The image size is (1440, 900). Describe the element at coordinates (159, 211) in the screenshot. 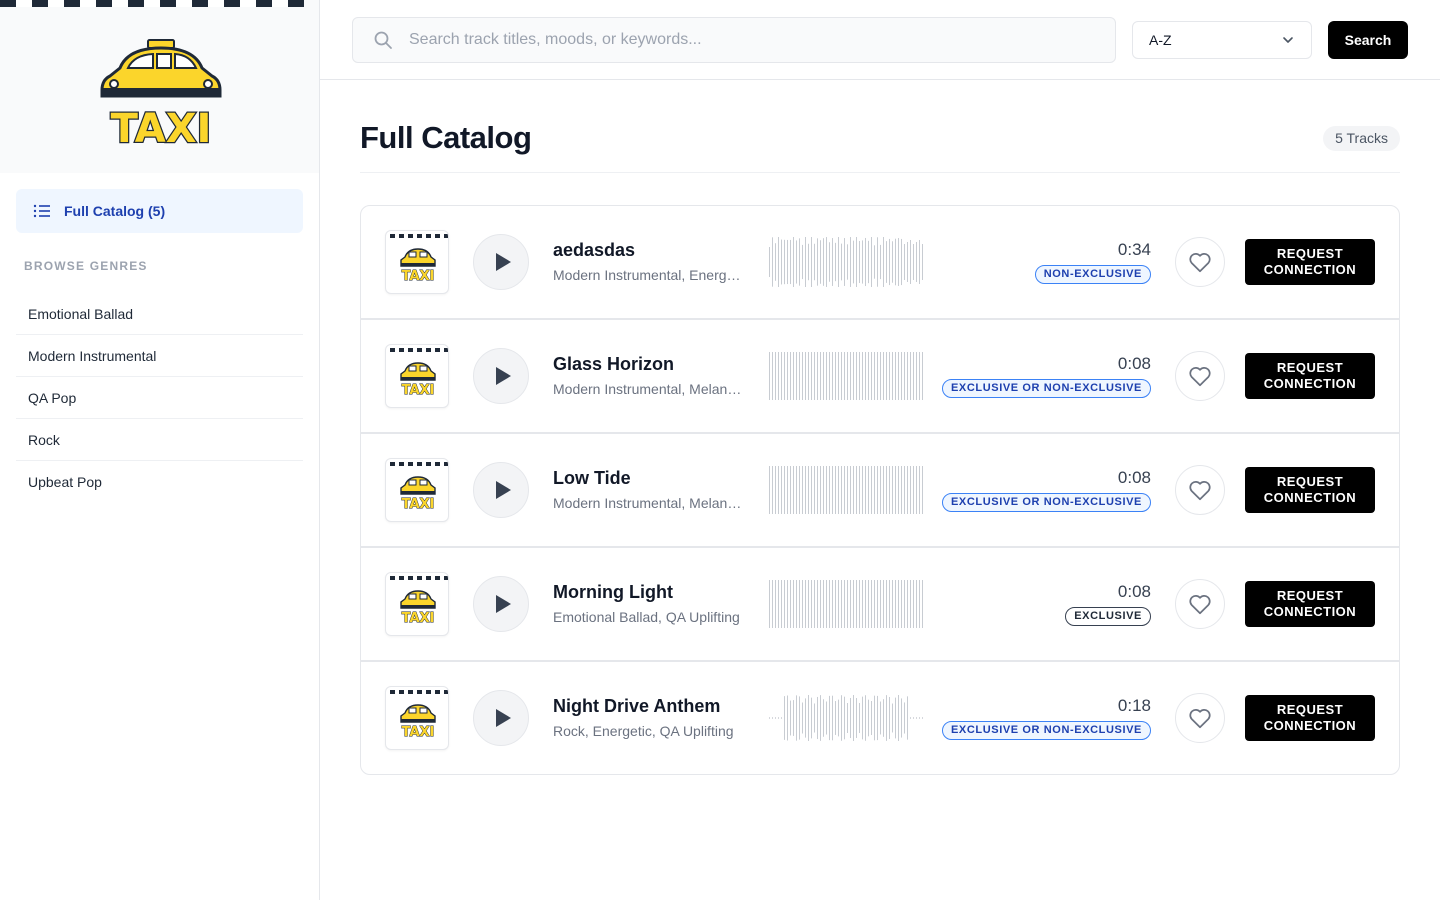

I see `sidebar-item-full-catalog: Full Catalog (5)` at that location.